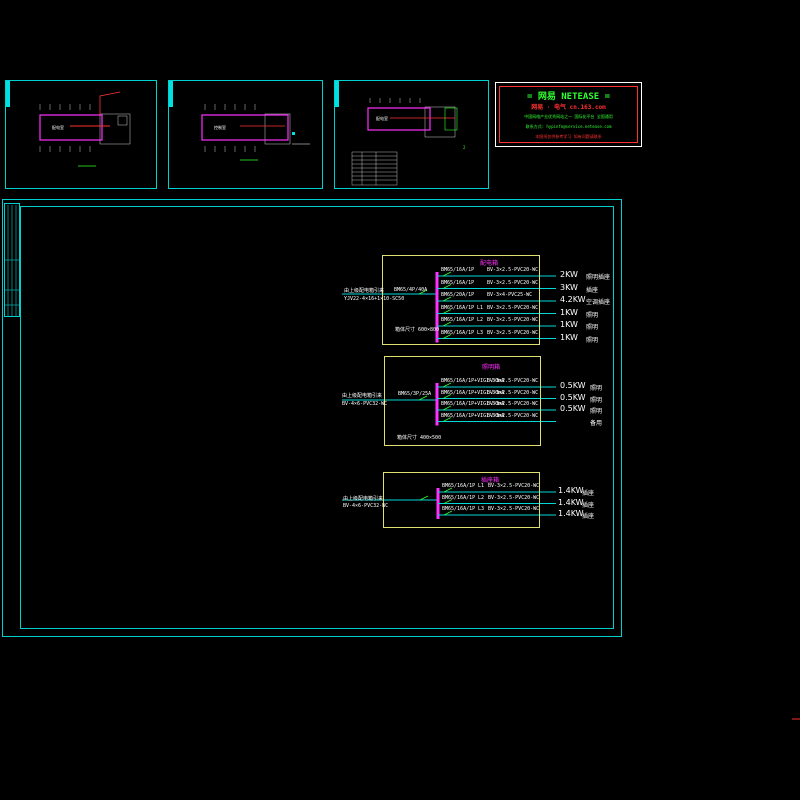 Image resolution: width=800 pixels, height=800 pixels. I want to click on panel-1-circuit-4-breaker: BM65/16A/1P, so click(458, 307).